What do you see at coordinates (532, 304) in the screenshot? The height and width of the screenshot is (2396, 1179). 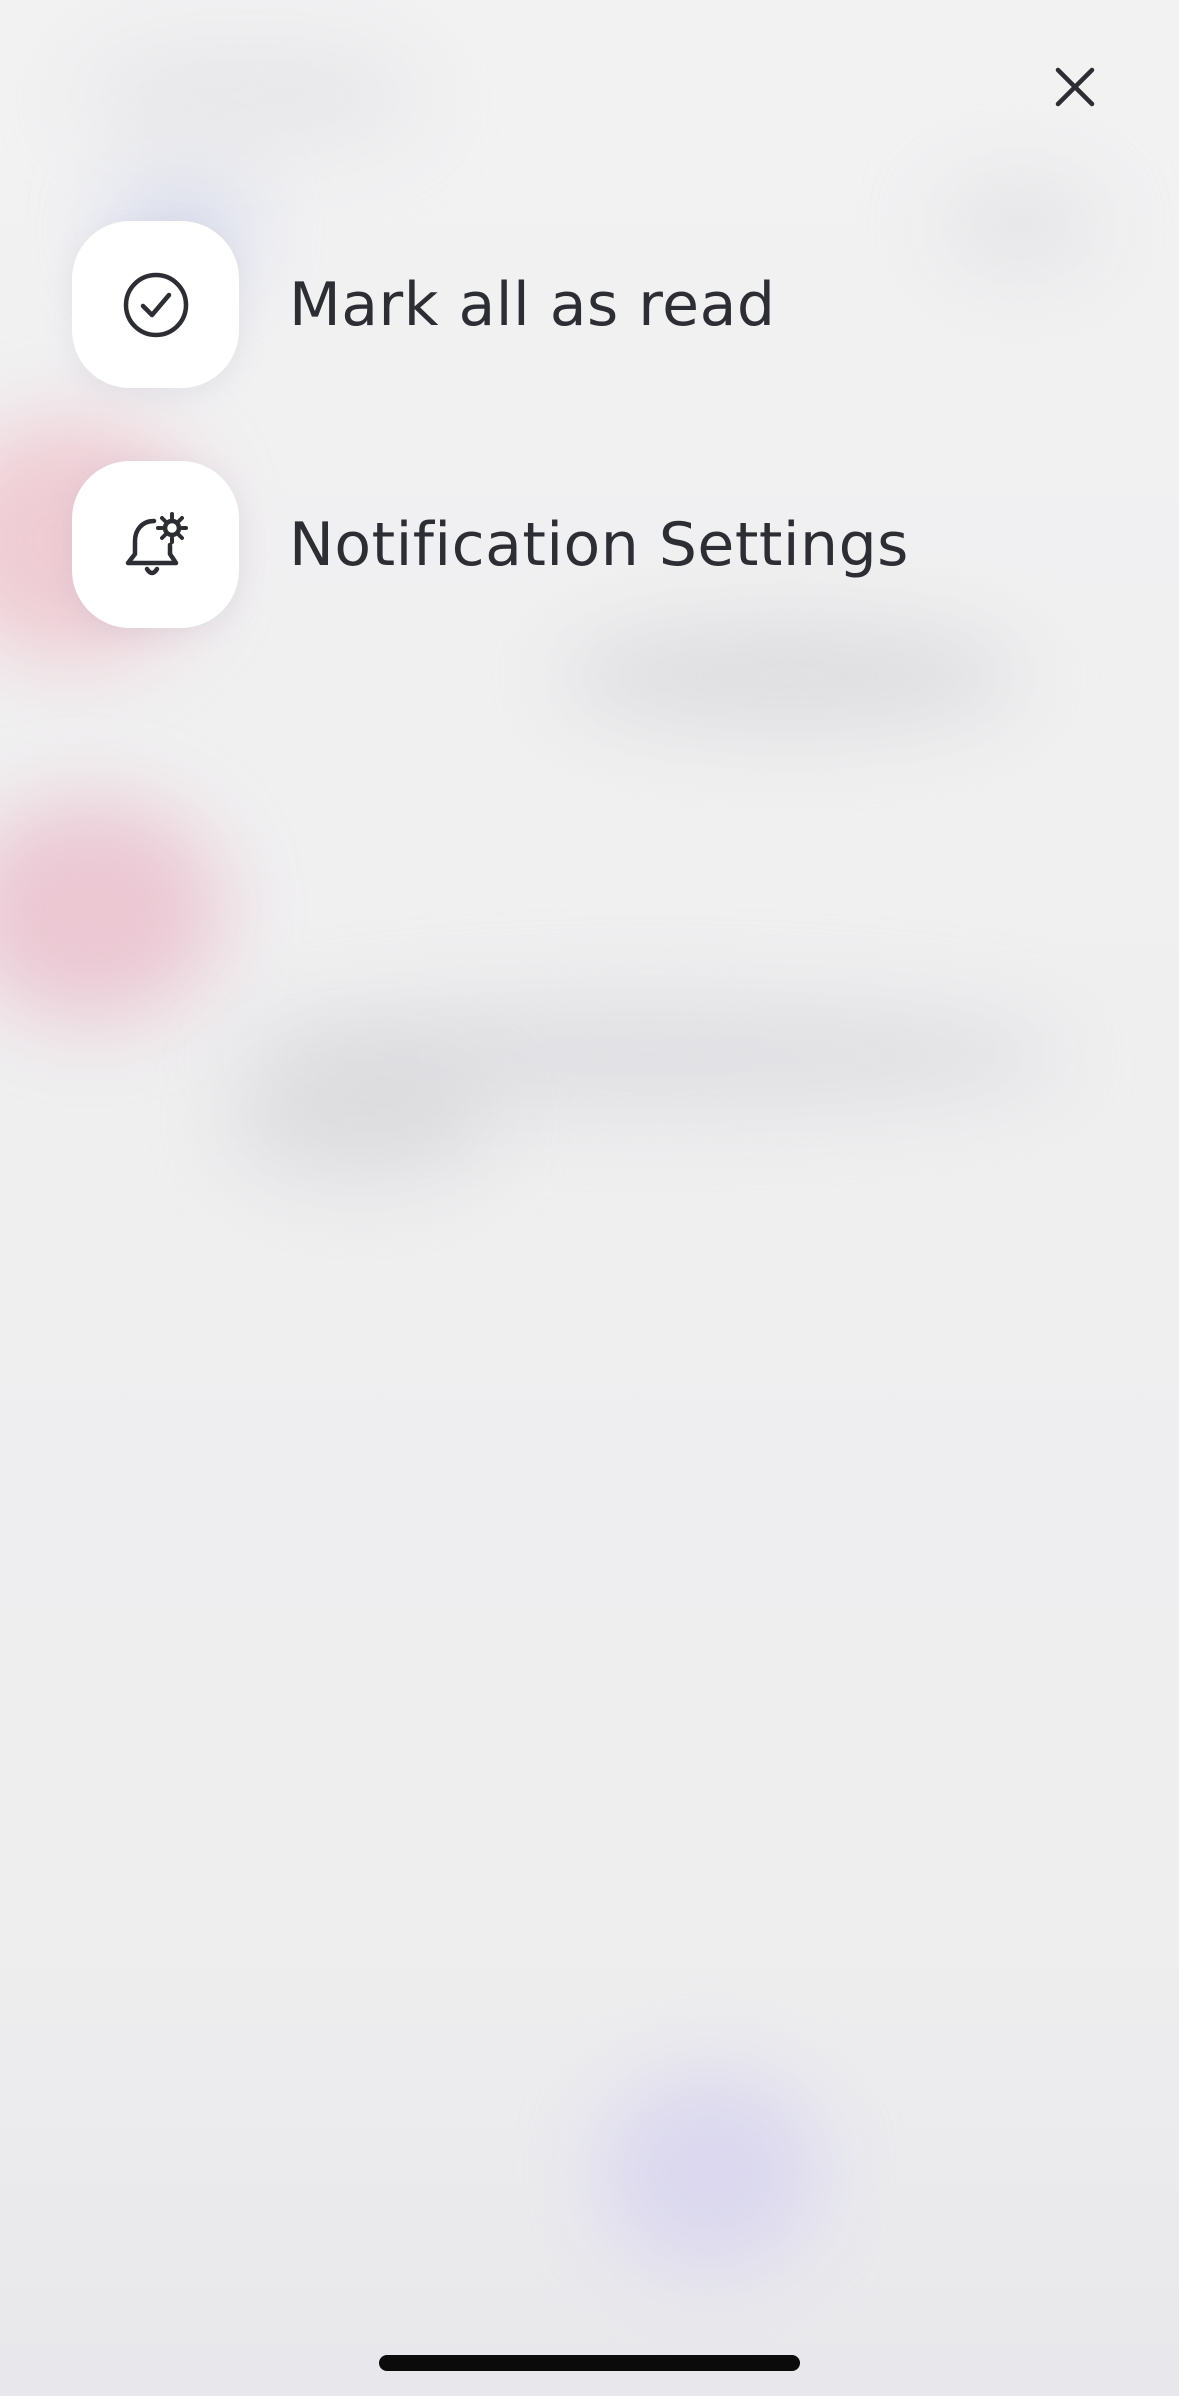 I see `mark-all-read-label: Mark all as read` at bounding box center [532, 304].